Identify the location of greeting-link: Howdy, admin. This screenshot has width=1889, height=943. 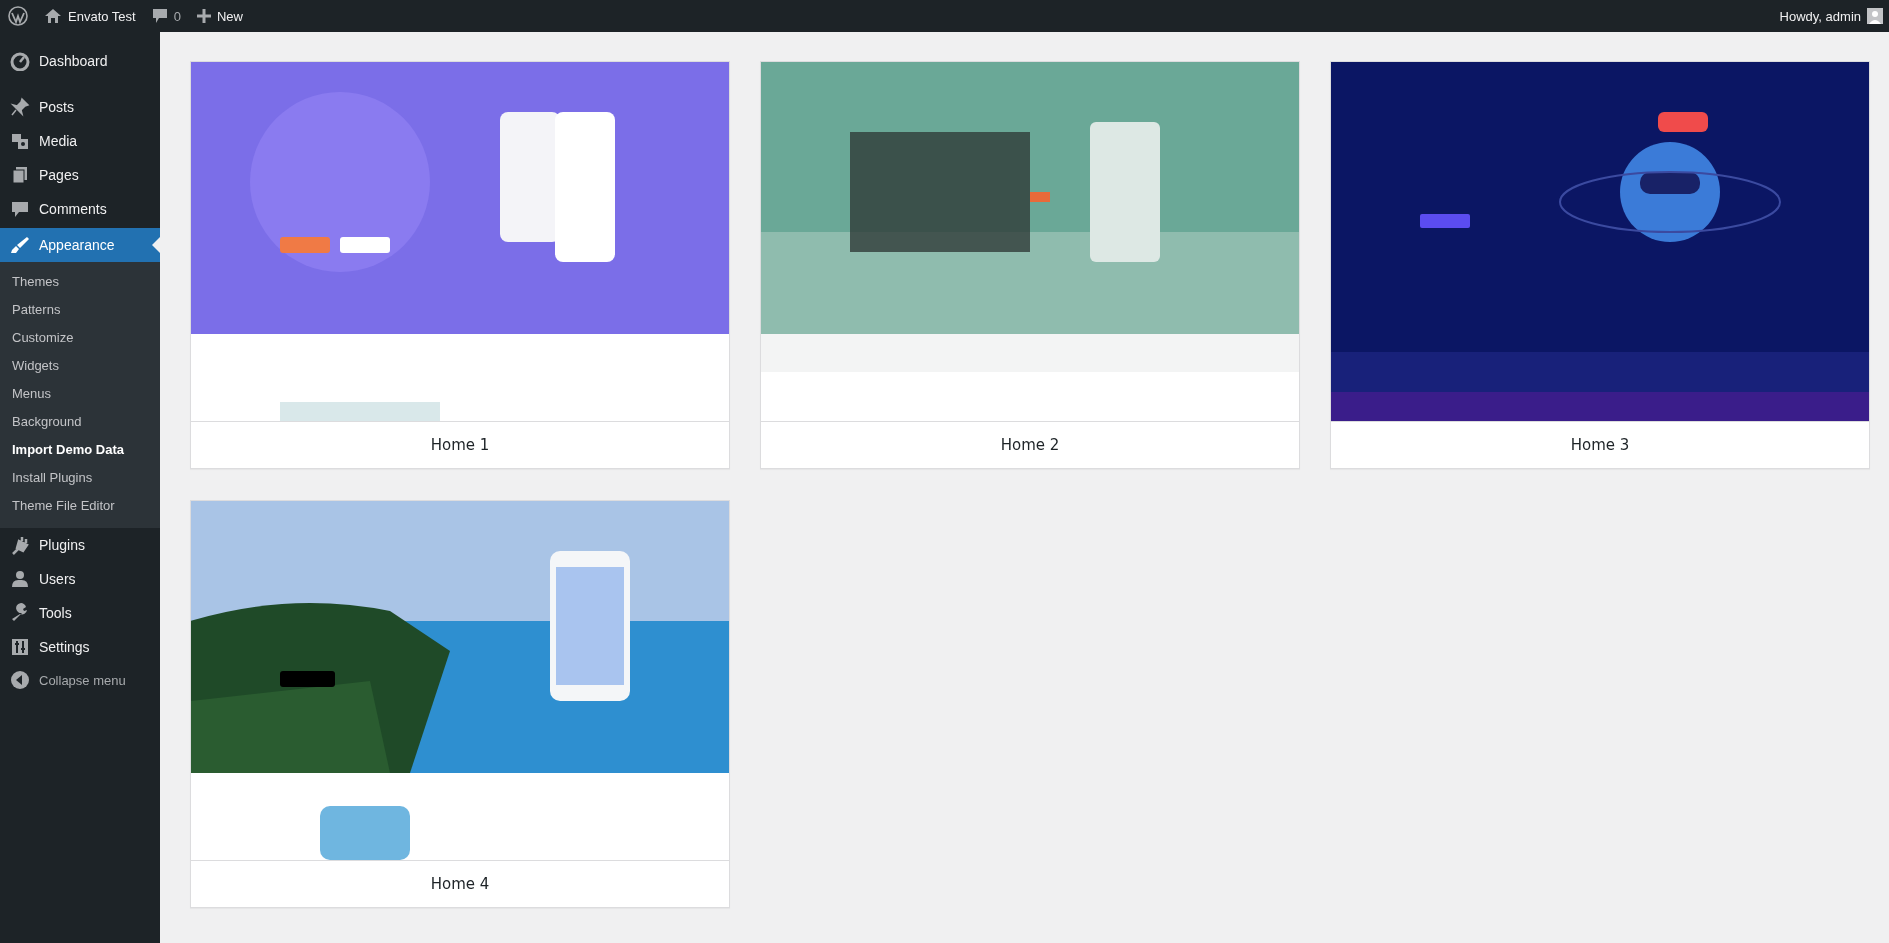
(1820, 16).